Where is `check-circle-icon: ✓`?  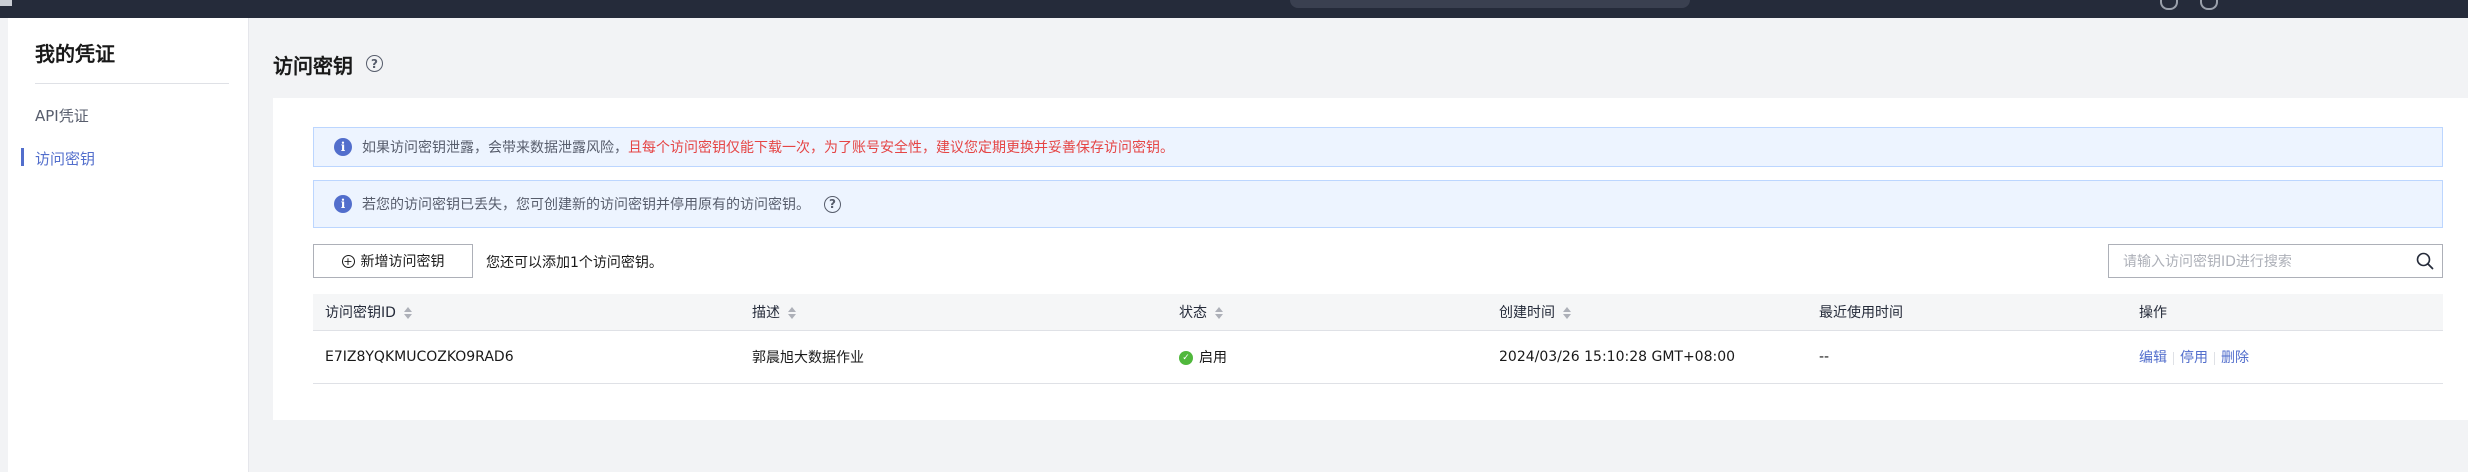
check-circle-icon: ✓ is located at coordinates (1186, 358).